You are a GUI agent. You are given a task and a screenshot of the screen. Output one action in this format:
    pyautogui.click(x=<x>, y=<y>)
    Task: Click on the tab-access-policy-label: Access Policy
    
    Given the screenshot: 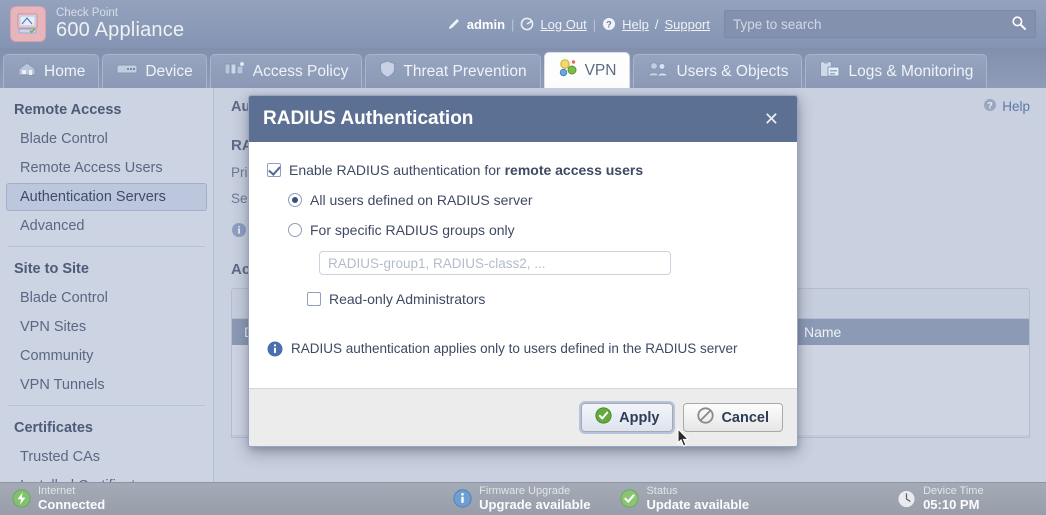 What is the action you would take?
    pyautogui.click(x=300, y=71)
    